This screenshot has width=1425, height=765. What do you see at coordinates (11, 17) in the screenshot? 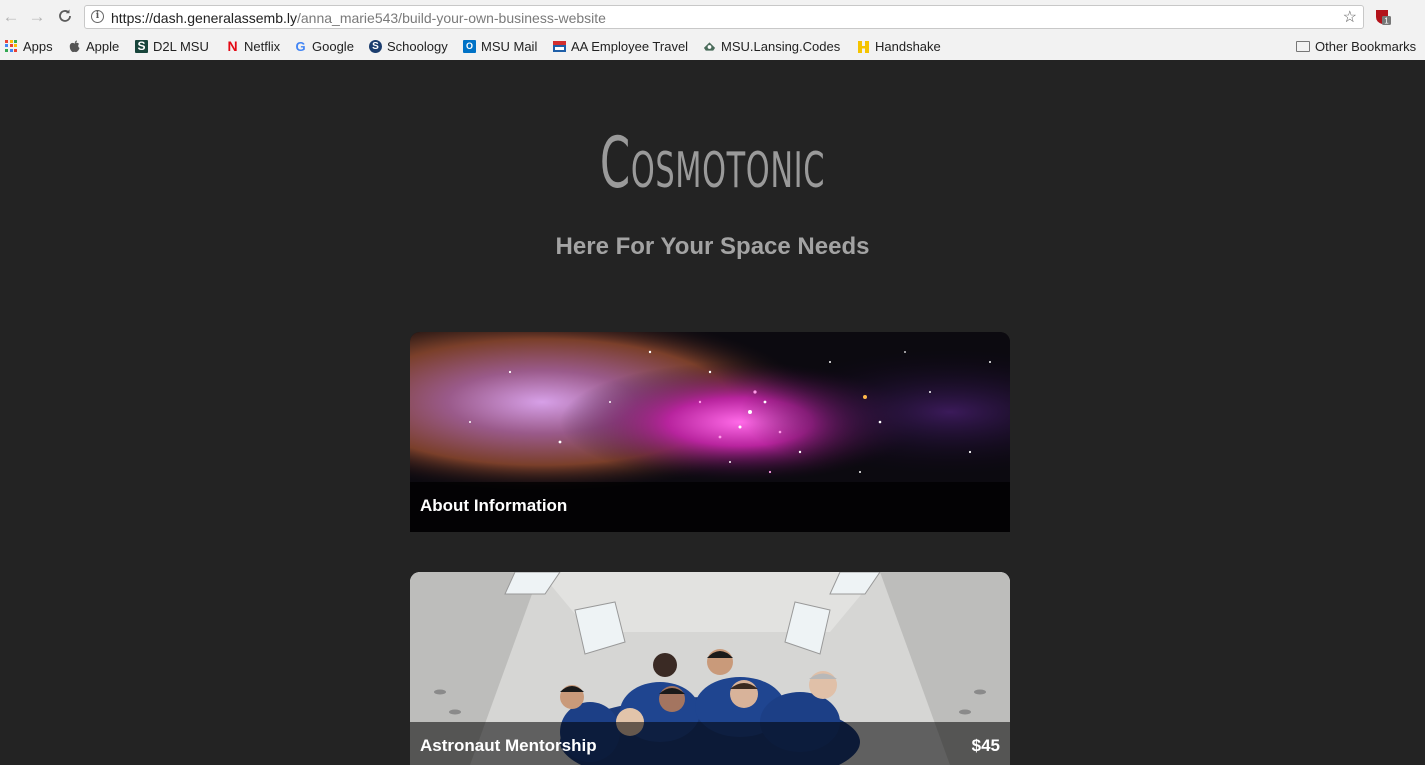
I see `back-arrow-icon: ←` at bounding box center [11, 17].